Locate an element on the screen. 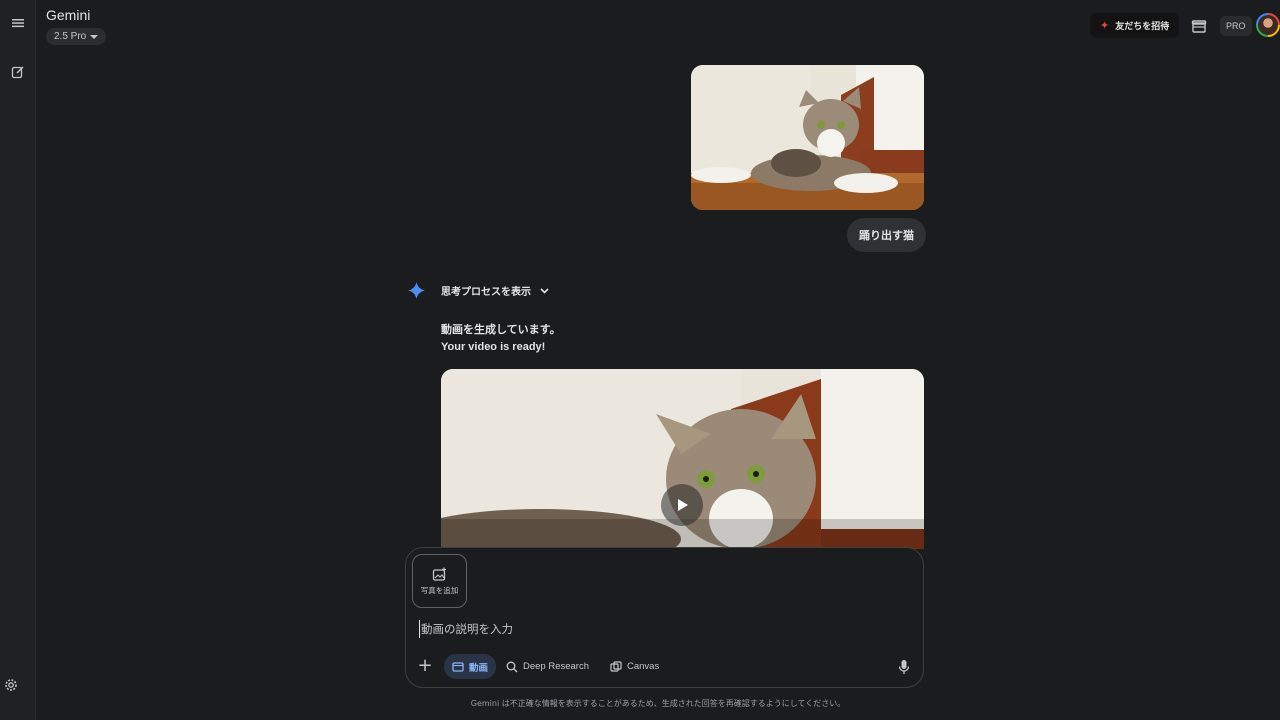 The width and height of the screenshot is (1280, 720). uploaded-cat-photo is located at coordinates (807, 137).